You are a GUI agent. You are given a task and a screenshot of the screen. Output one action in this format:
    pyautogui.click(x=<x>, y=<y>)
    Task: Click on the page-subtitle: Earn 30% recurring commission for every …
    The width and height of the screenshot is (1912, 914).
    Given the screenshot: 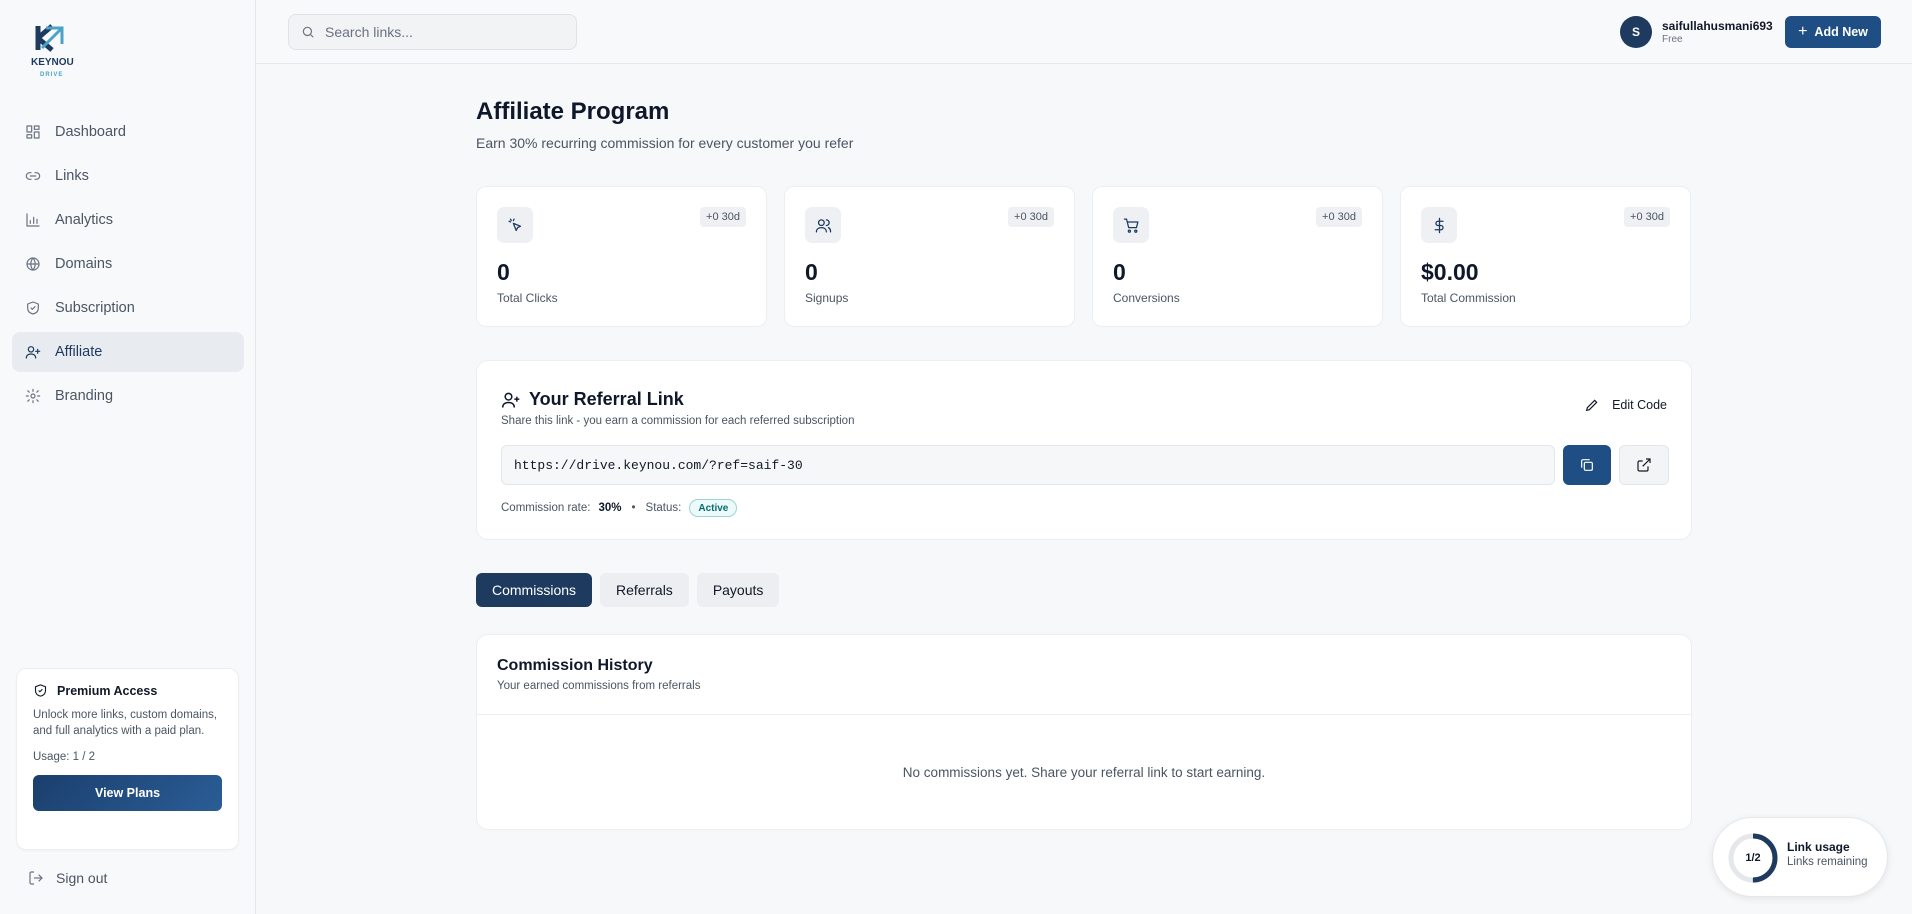 What is the action you would take?
    pyautogui.click(x=665, y=143)
    